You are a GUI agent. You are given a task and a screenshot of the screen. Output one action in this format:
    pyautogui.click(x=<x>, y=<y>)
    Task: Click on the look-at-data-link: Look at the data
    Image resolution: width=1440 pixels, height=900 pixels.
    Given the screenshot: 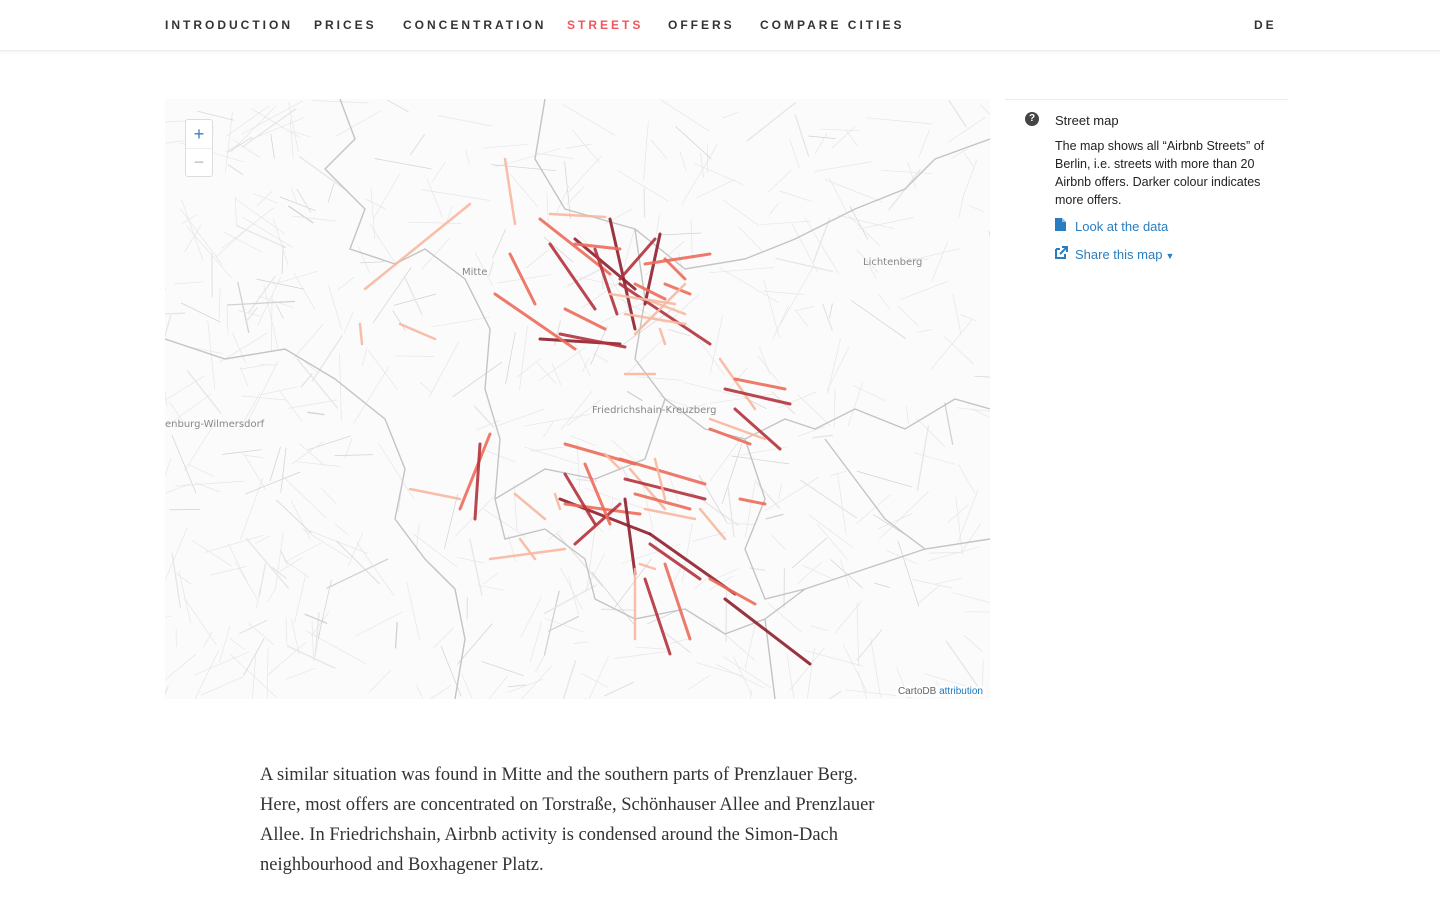 What is the action you would take?
    pyautogui.click(x=1111, y=226)
    